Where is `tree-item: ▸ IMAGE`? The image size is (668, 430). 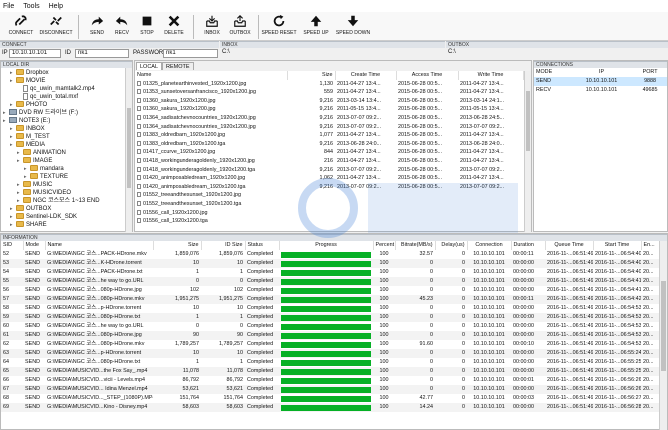 tree-item: ▸ IMAGE is located at coordinates (66, 161).